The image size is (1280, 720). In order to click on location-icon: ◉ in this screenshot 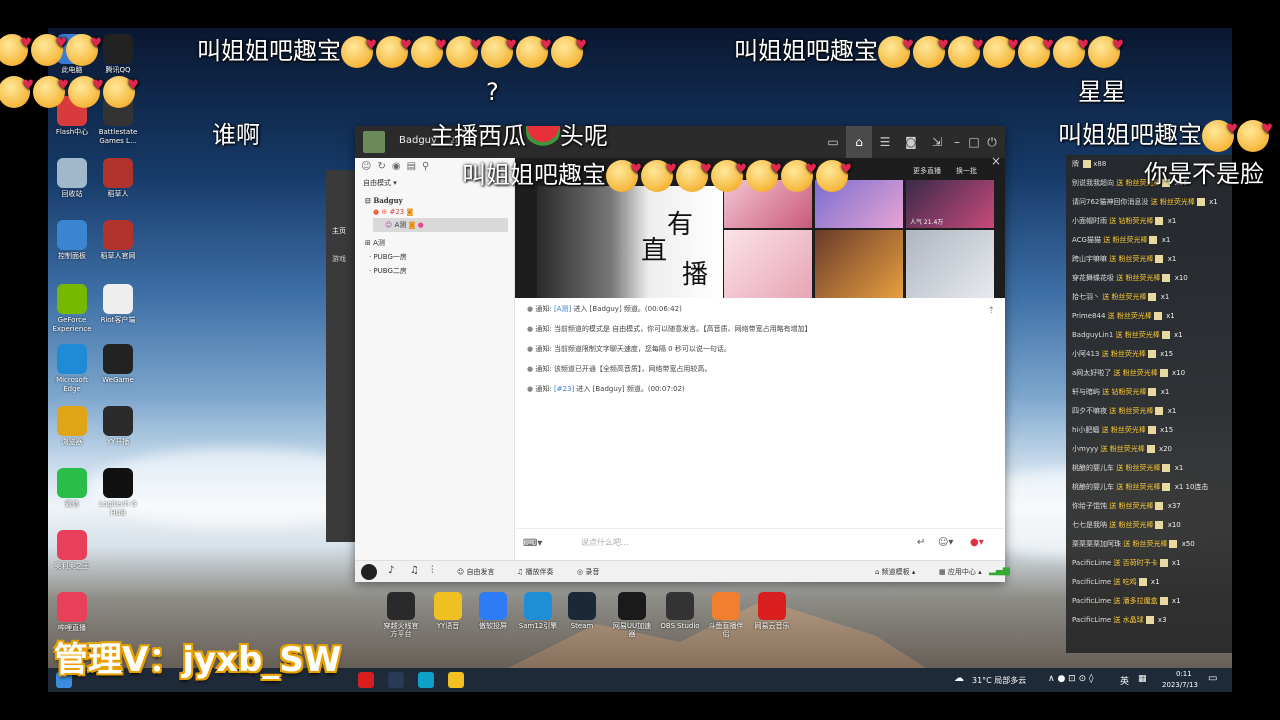, I will do `click(399, 166)`.